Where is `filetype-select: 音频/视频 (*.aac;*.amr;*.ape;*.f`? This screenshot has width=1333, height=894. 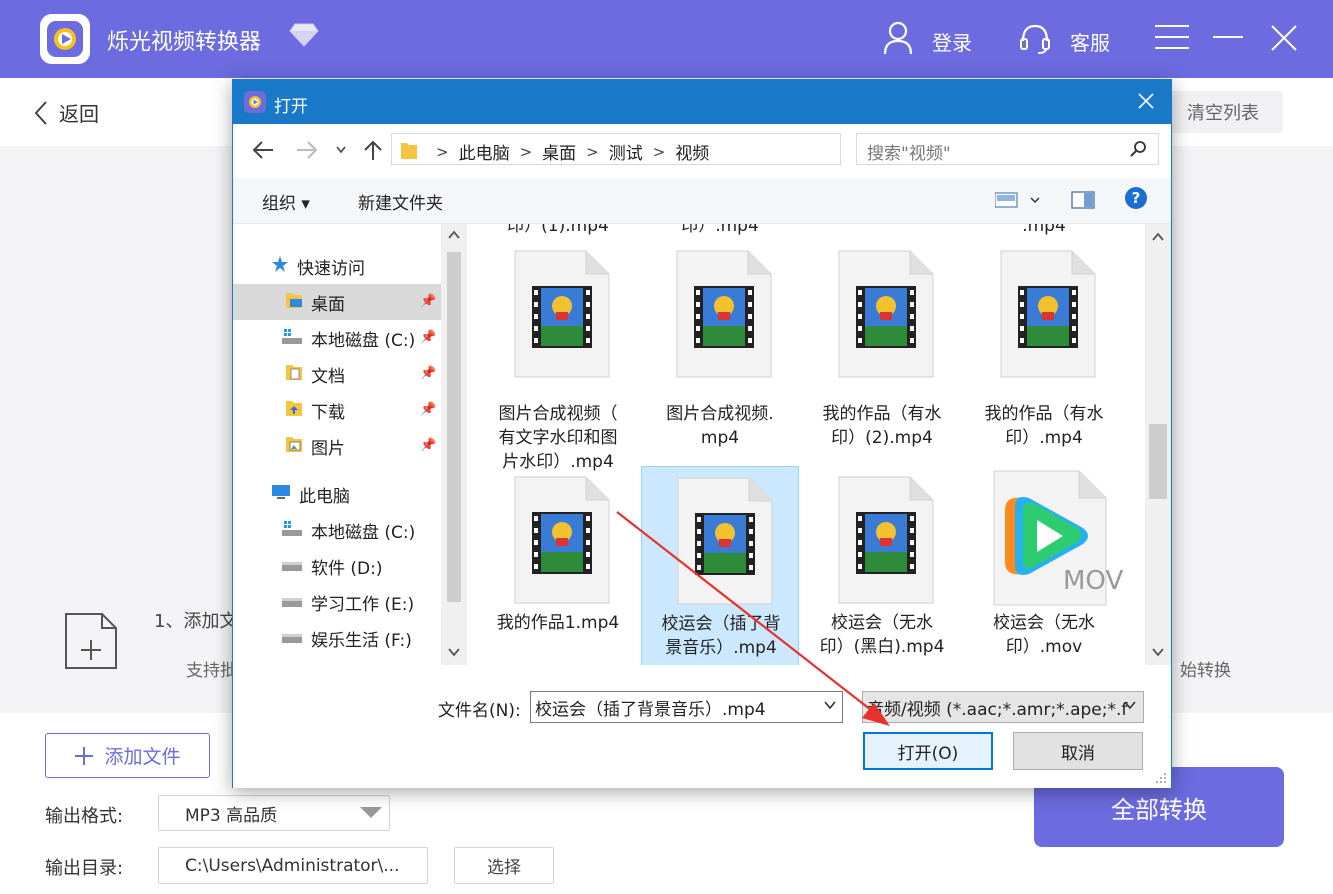
filetype-select: 音频/视频 (*.aac;*.amr;*.ape;*.f is located at coordinates (1003, 707).